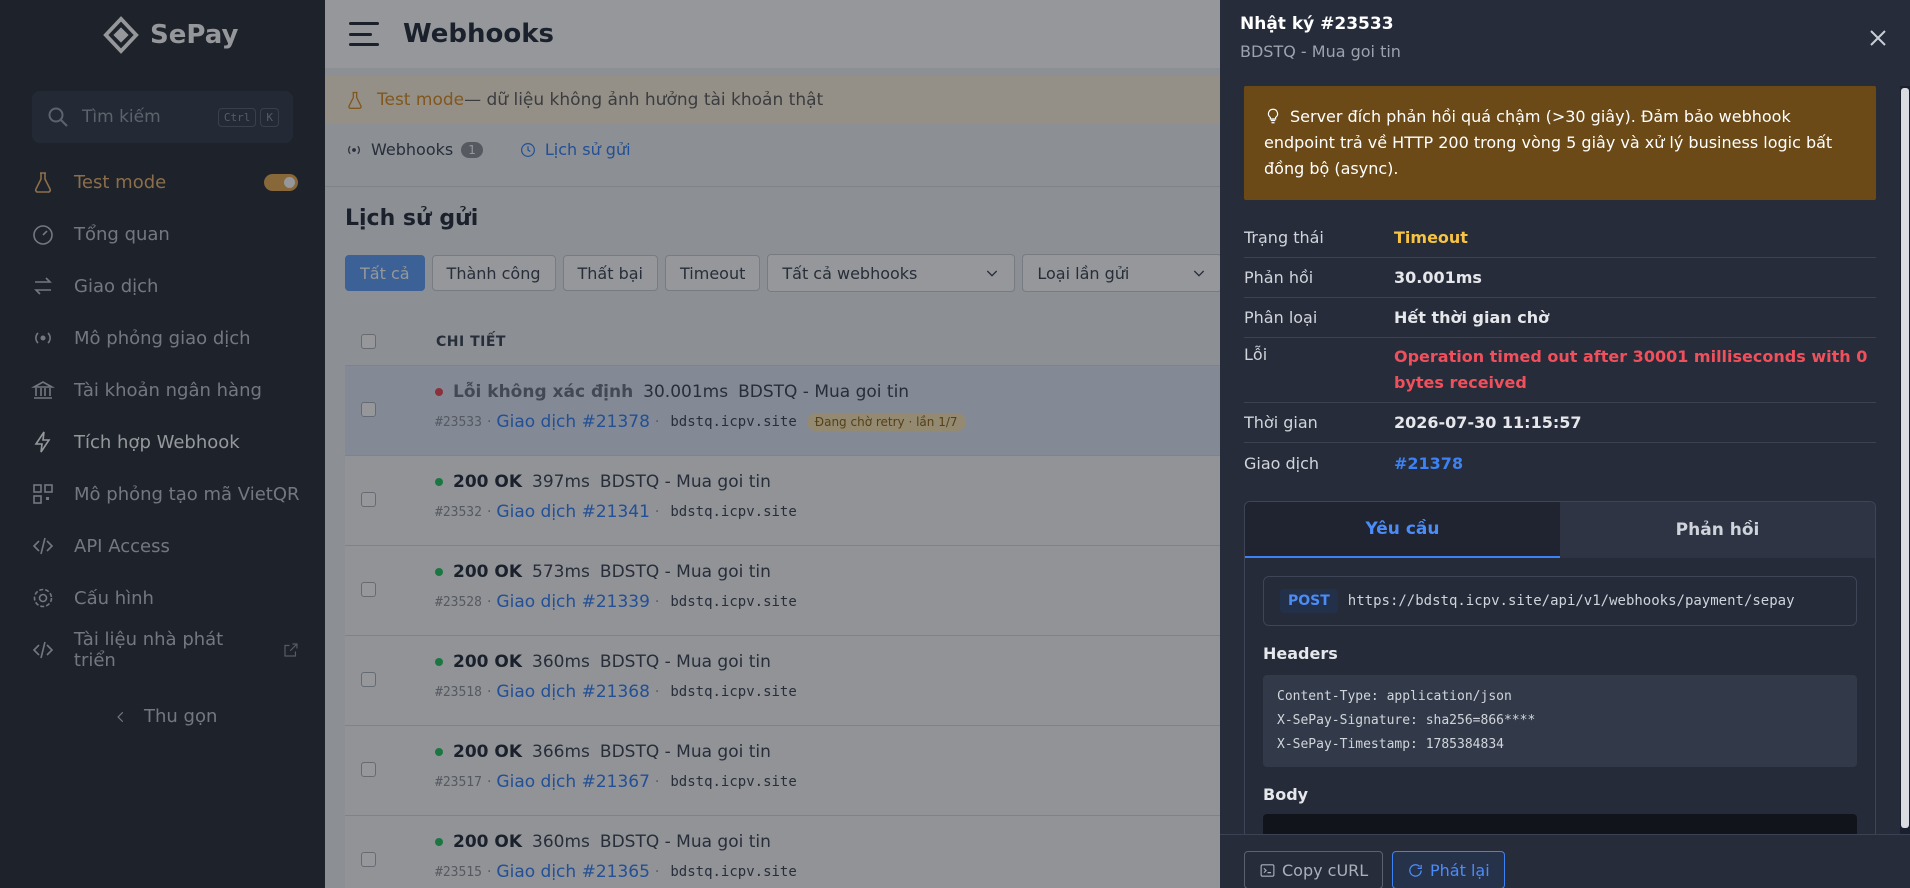 This screenshot has width=1910, height=888. I want to click on transaction-link: #21378, so click(1635, 463).